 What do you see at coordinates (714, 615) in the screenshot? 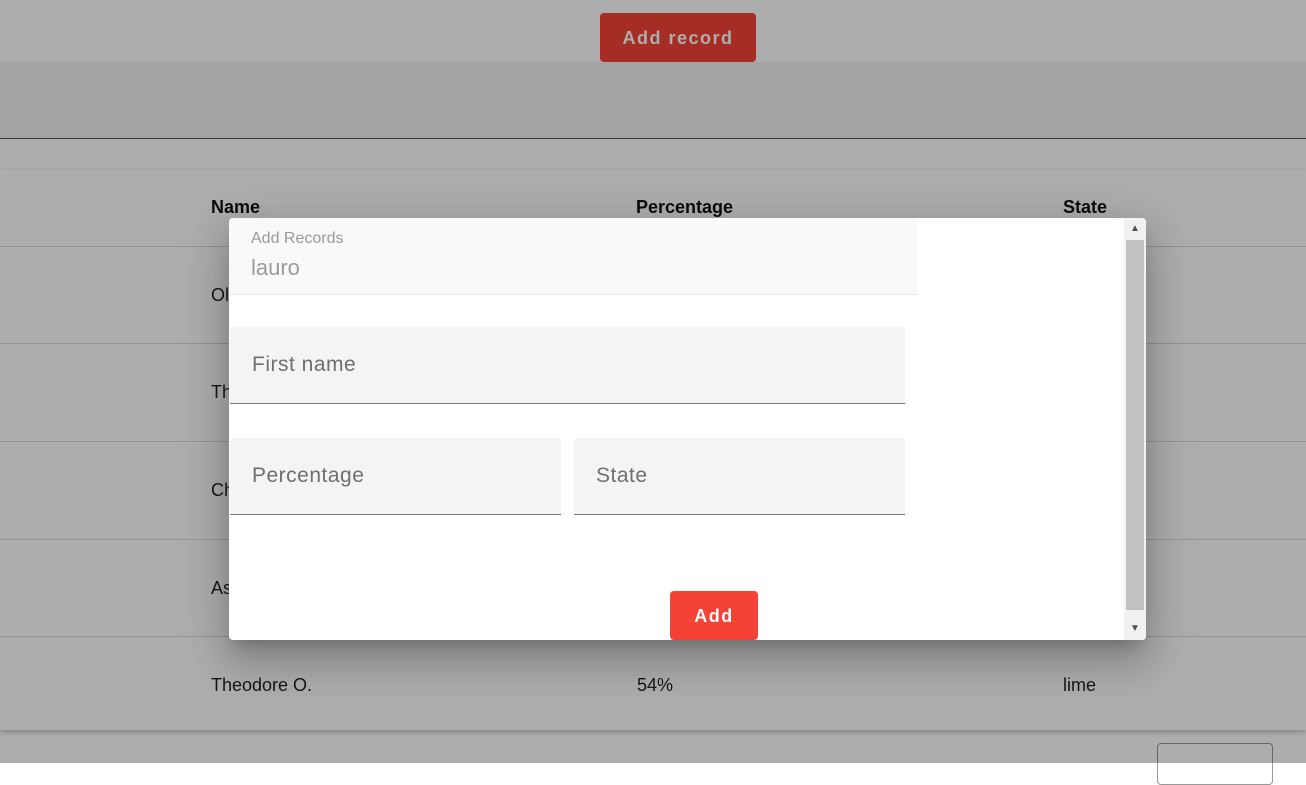
I see `add-button: Add` at bounding box center [714, 615].